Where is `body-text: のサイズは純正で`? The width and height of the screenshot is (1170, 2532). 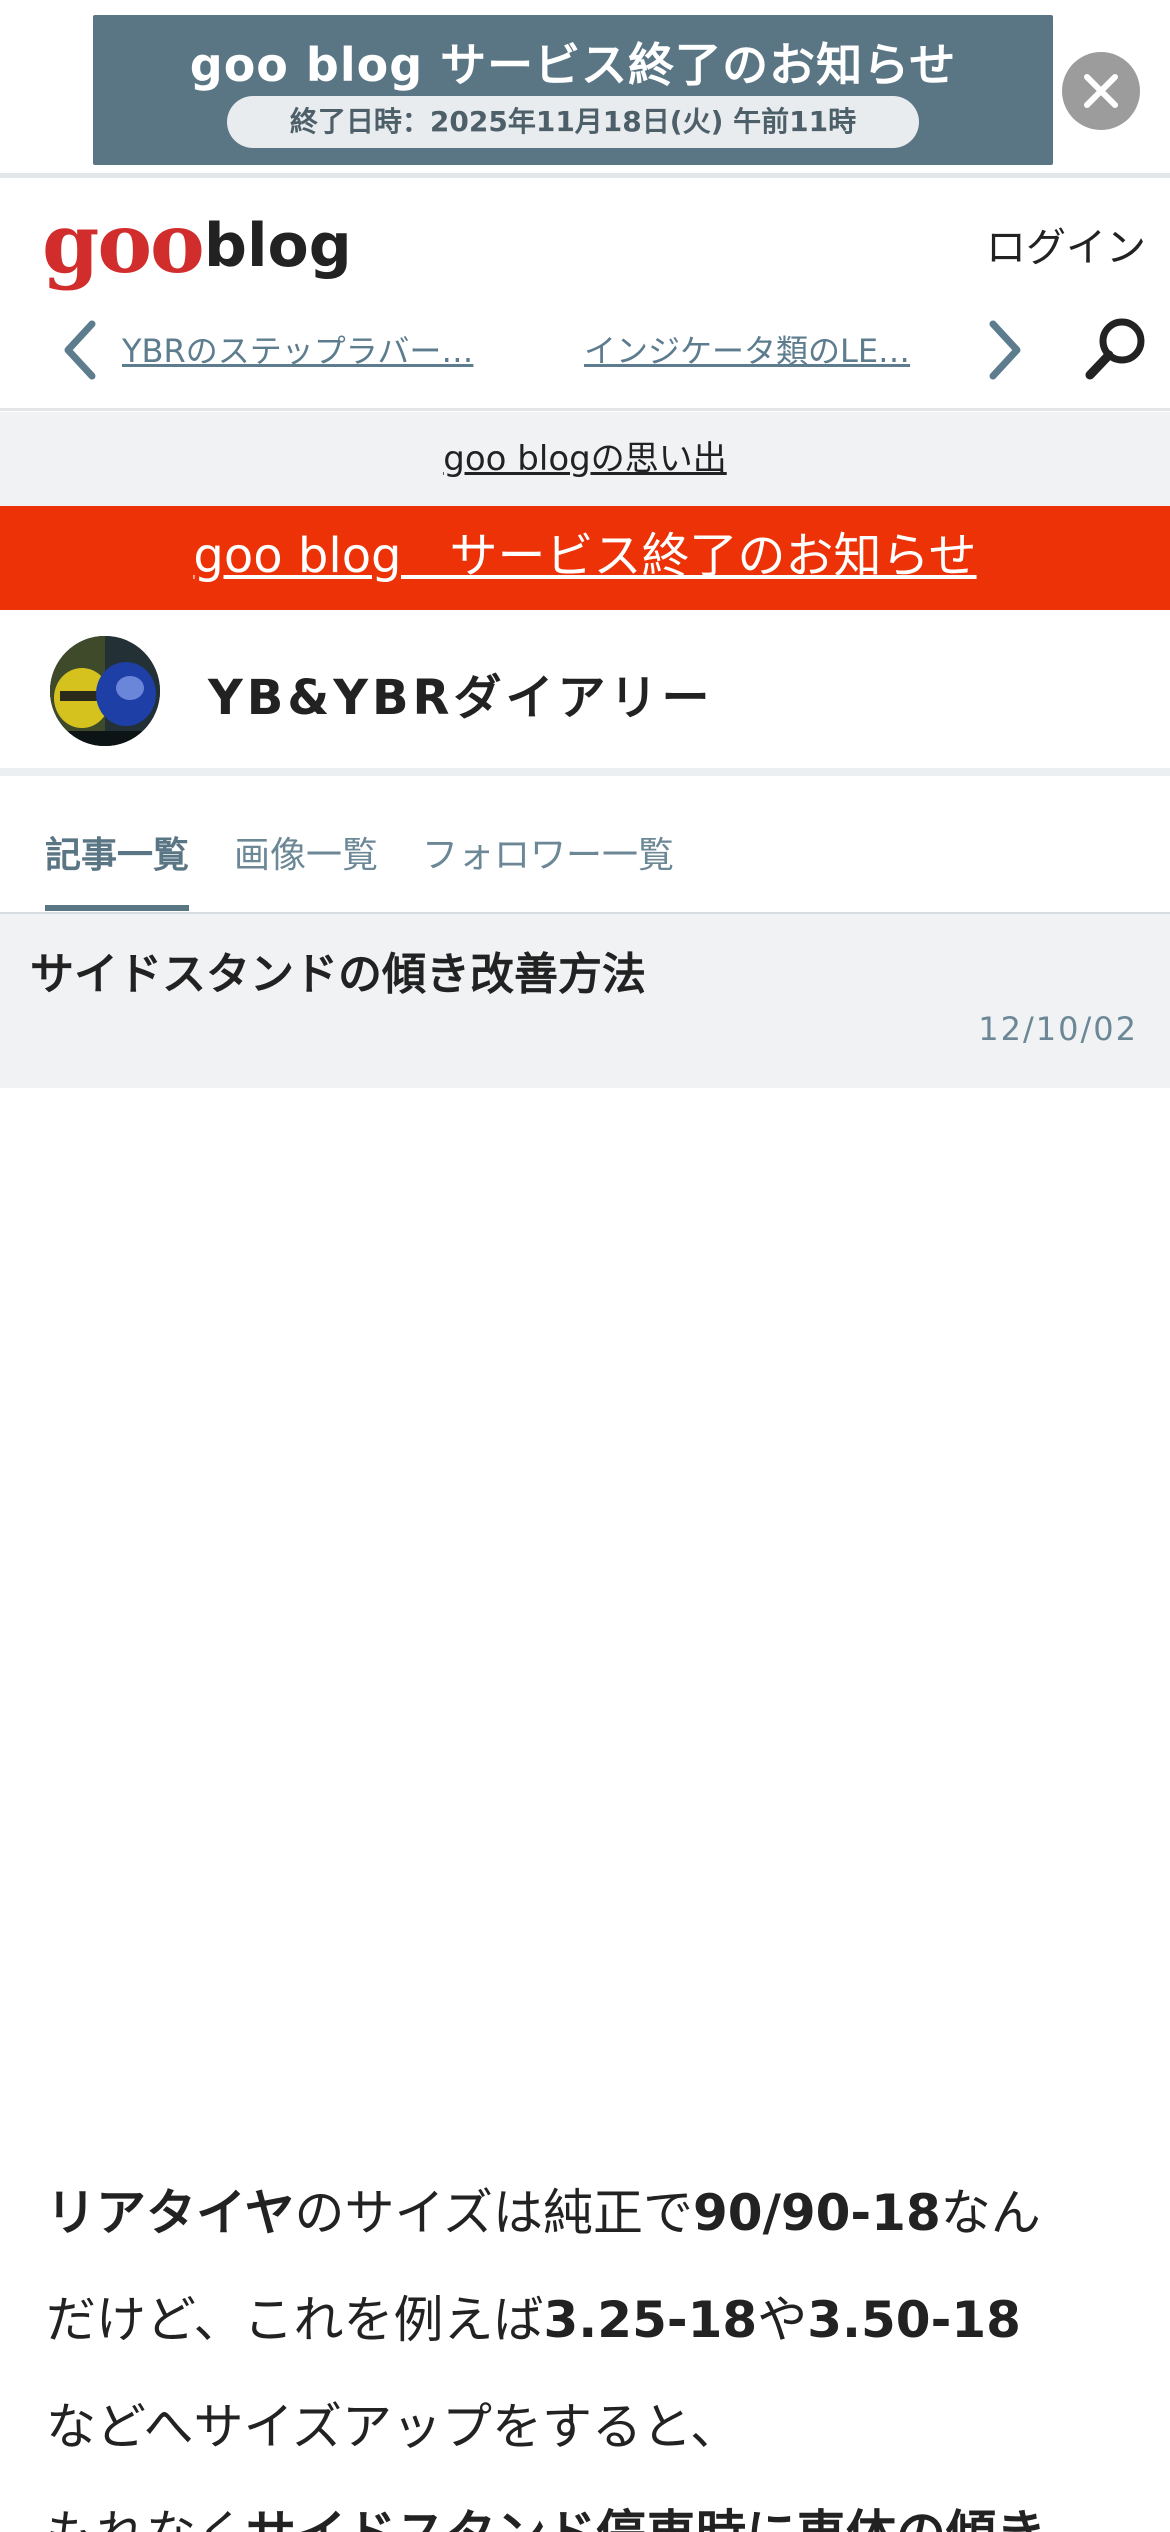
body-text: のサイズは純正で is located at coordinates (494, 2213).